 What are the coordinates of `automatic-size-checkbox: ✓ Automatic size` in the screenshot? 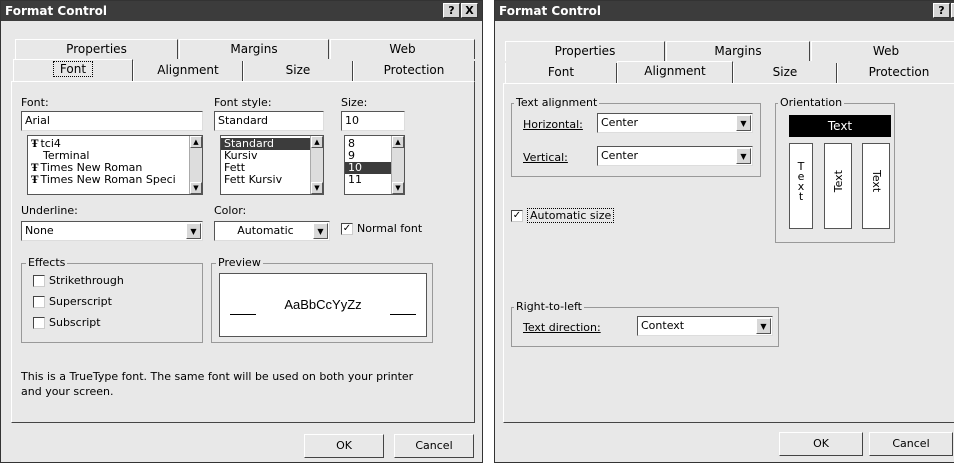 It's located at (563, 215).